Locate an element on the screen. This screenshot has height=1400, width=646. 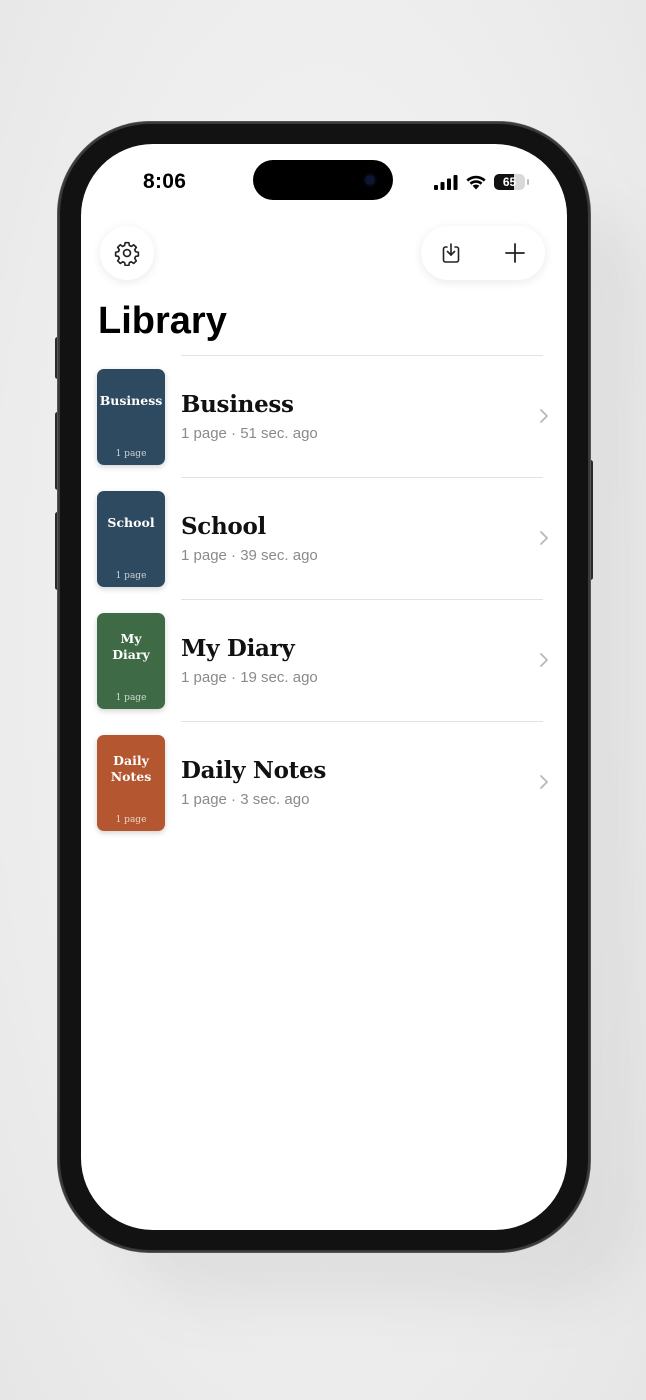
notebook-cover: School 1 page is located at coordinates (131, 539).